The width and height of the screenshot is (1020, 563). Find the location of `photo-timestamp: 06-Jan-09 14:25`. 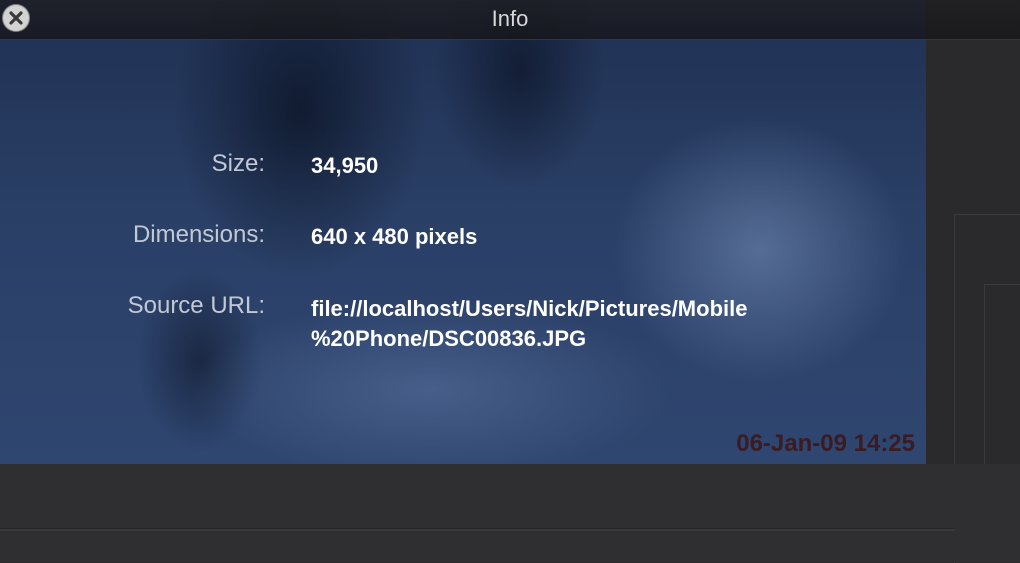

photo-timestamp: 06-Jan-09 14:25 is located at coordinates (825, 443).